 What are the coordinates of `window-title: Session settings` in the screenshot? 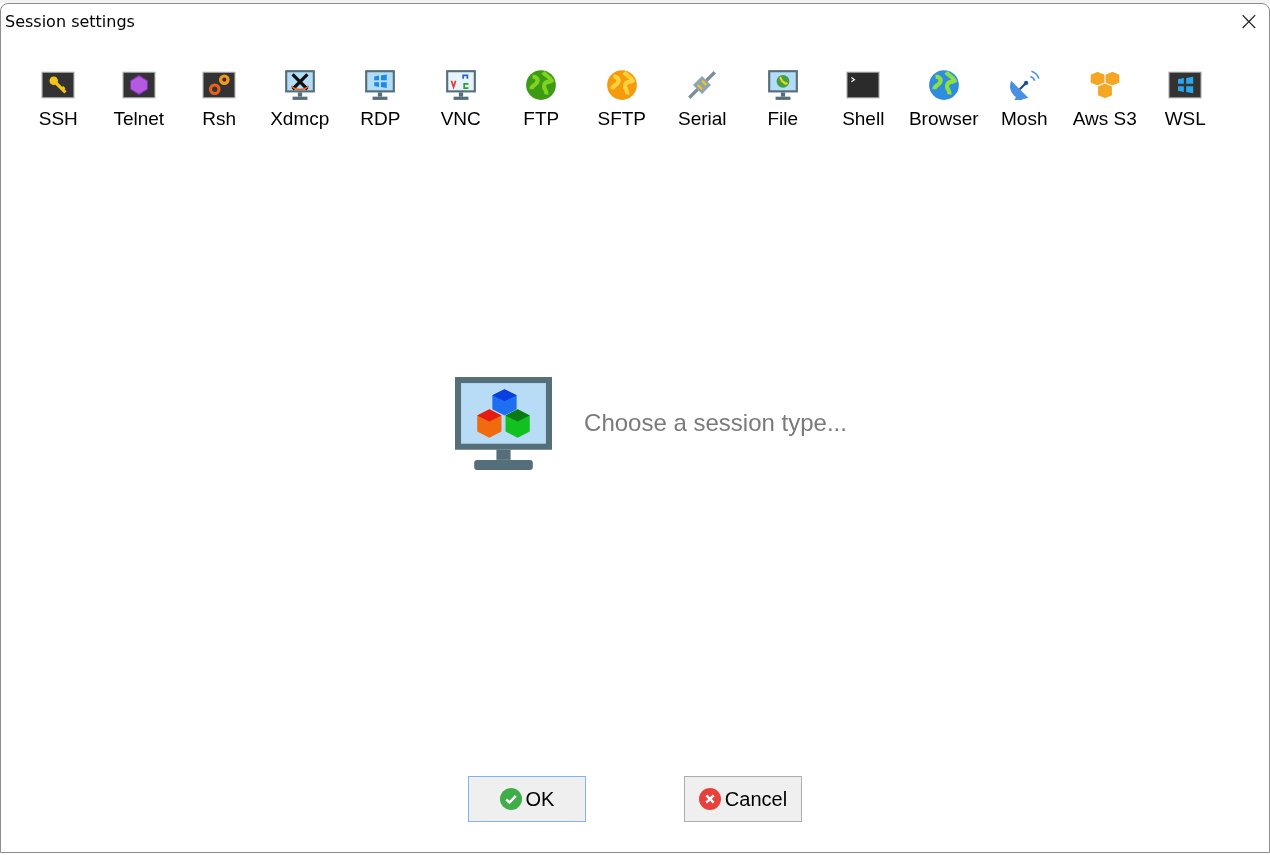 It's located at (70, 21).